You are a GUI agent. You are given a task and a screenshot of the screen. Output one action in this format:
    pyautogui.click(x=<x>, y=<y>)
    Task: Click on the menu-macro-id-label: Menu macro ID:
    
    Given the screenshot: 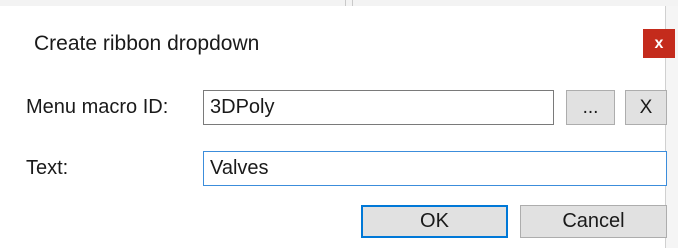 What is the action you would take?
    pyautogui.click(x=97, y=107)
    